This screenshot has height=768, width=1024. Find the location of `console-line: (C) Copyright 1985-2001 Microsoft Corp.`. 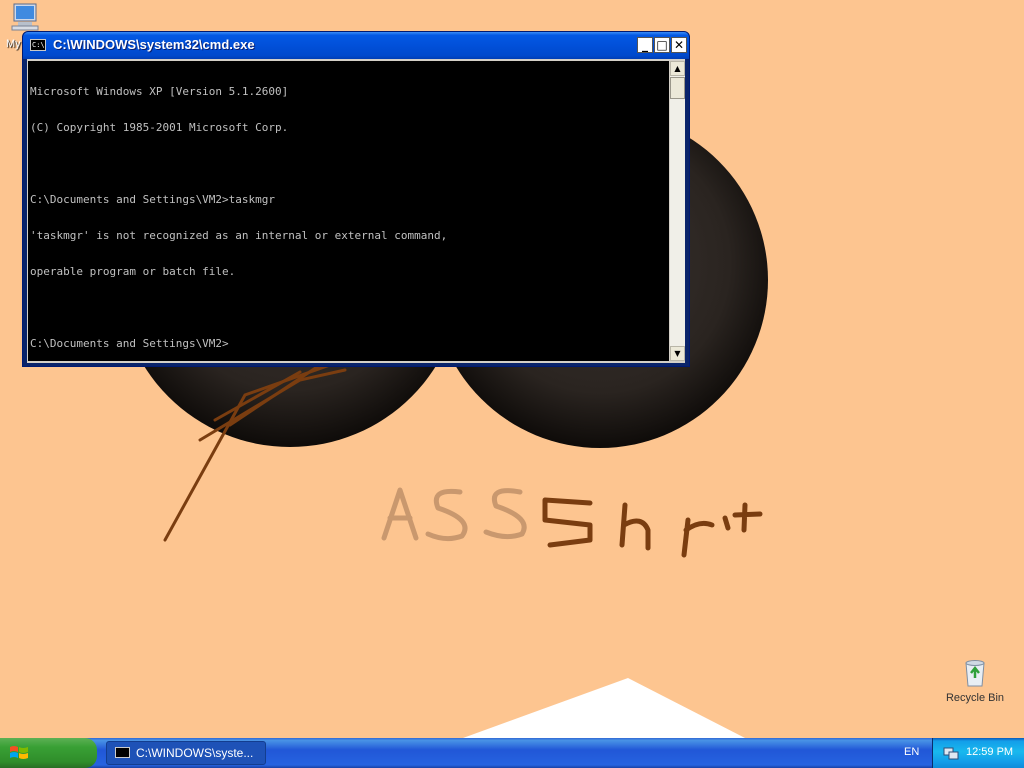

console-line: (C) Copyright 1985-2001 Microsoft Corp. is located at coordinates (159, 127).